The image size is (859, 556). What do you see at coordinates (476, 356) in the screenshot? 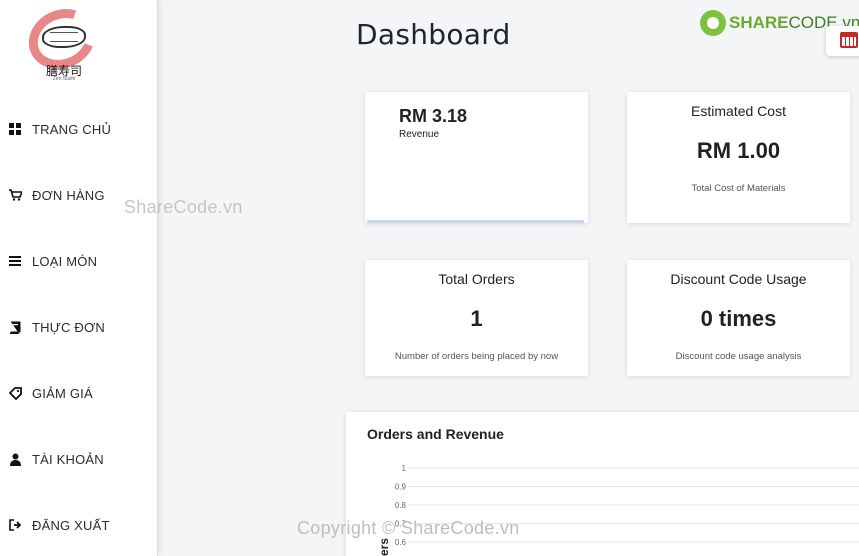
I see `card-note: Number of orders being placed by now` at bounding box center [476, 356].